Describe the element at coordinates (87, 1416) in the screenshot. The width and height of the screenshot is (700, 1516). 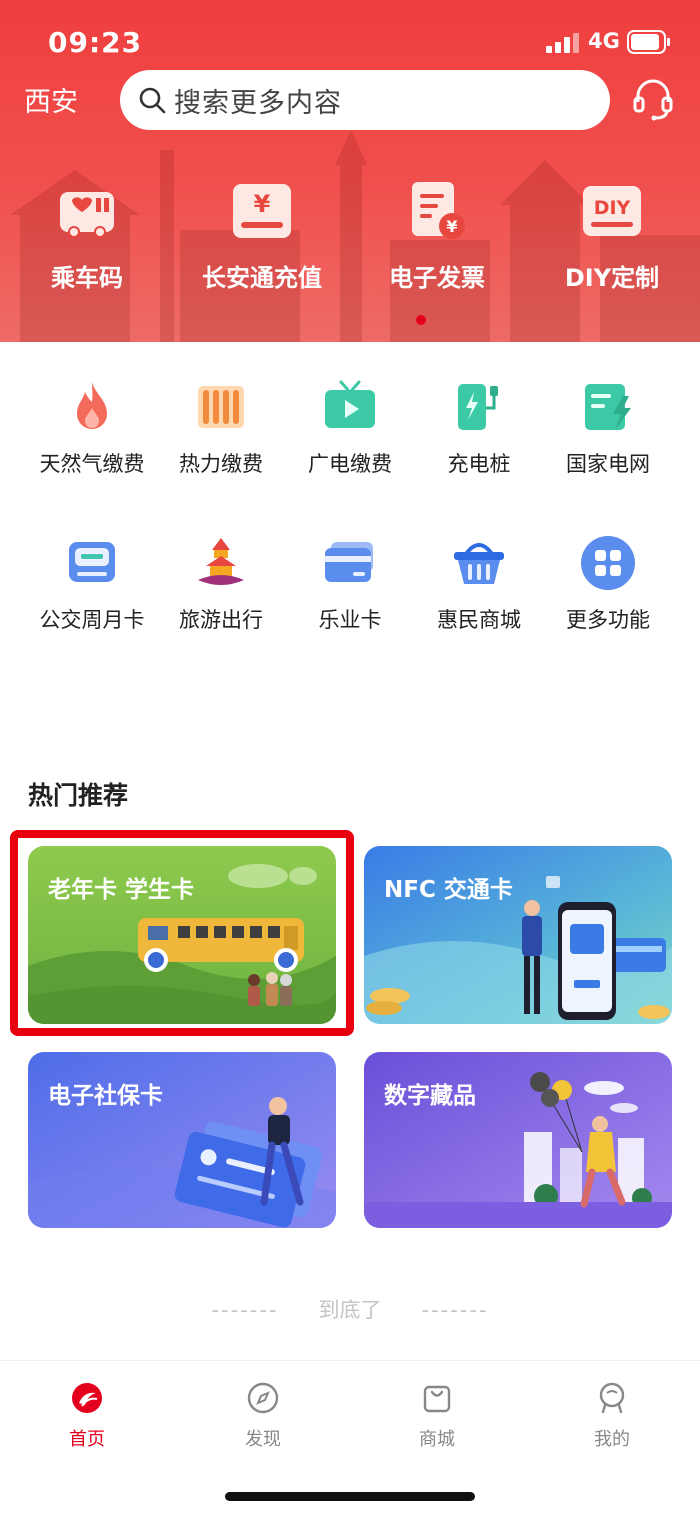
I see `tab-home: 首页` at that location.